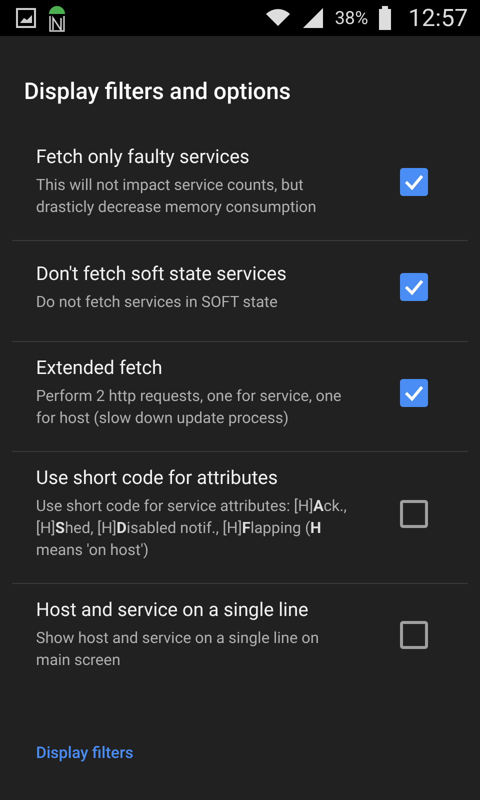 The height and width of the screenshot is (800, 480). What do you see at coordinates (157, 92) in the screenshot?
I see `screen-title: Display filters and options` at bounding box center [157, 92].